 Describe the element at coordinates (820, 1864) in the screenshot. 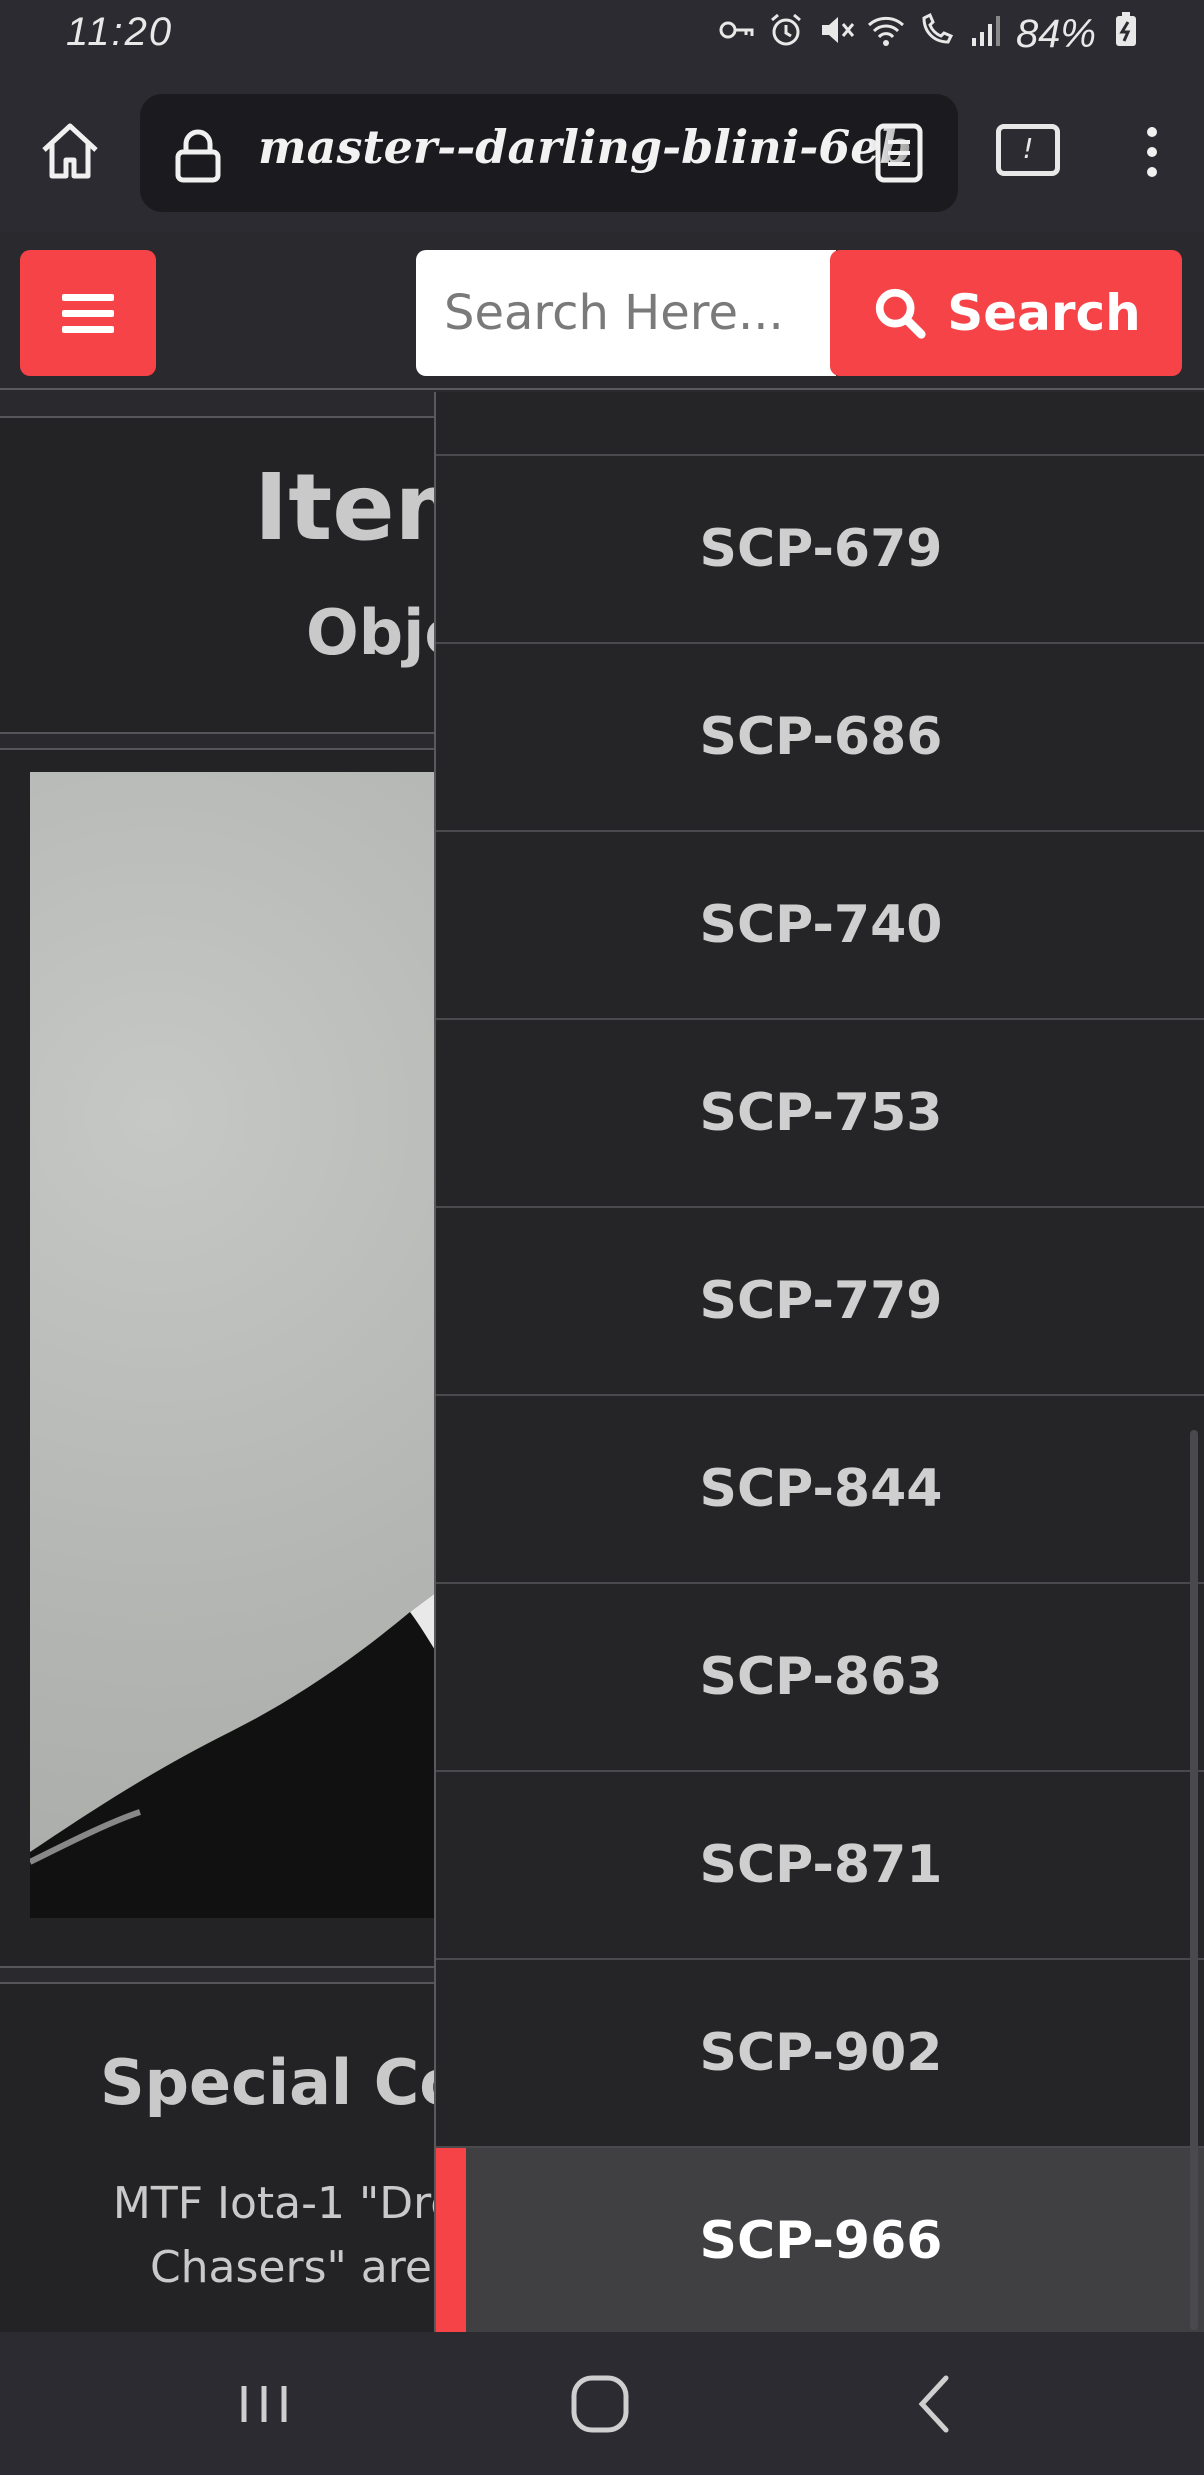

I see `dropdown-item: SCP-871` at that location.